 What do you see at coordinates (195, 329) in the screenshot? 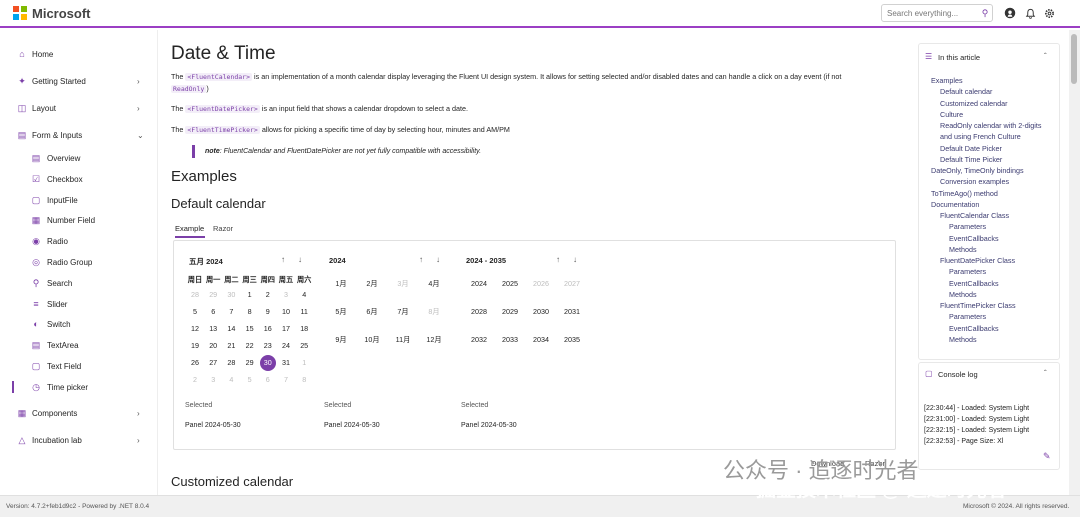
I see `calendar-day: 12` at bounding box center [195, 329].